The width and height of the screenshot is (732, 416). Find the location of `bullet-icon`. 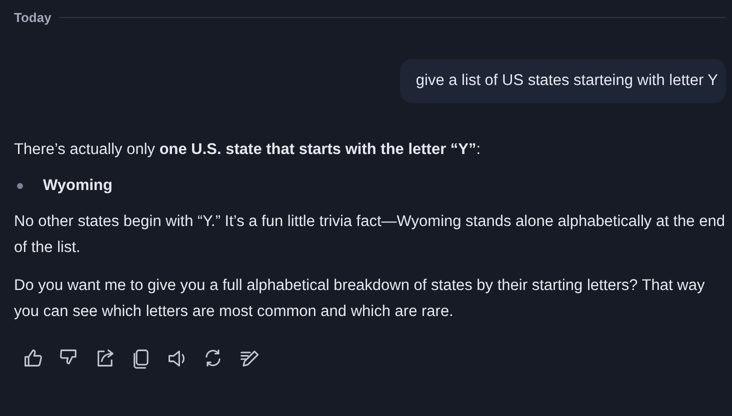

bullet-icon is located at coordinates (20, 186).